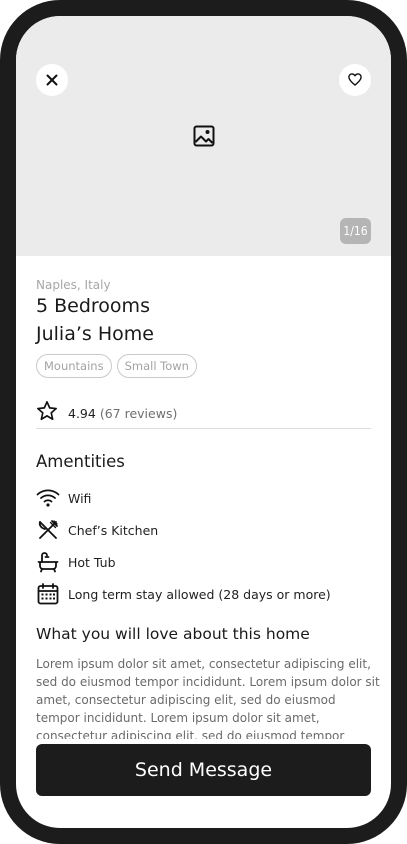 The height and width of the screenshot is (844, 407). I want to click on rating-value: 4.94, so click(82, 413).